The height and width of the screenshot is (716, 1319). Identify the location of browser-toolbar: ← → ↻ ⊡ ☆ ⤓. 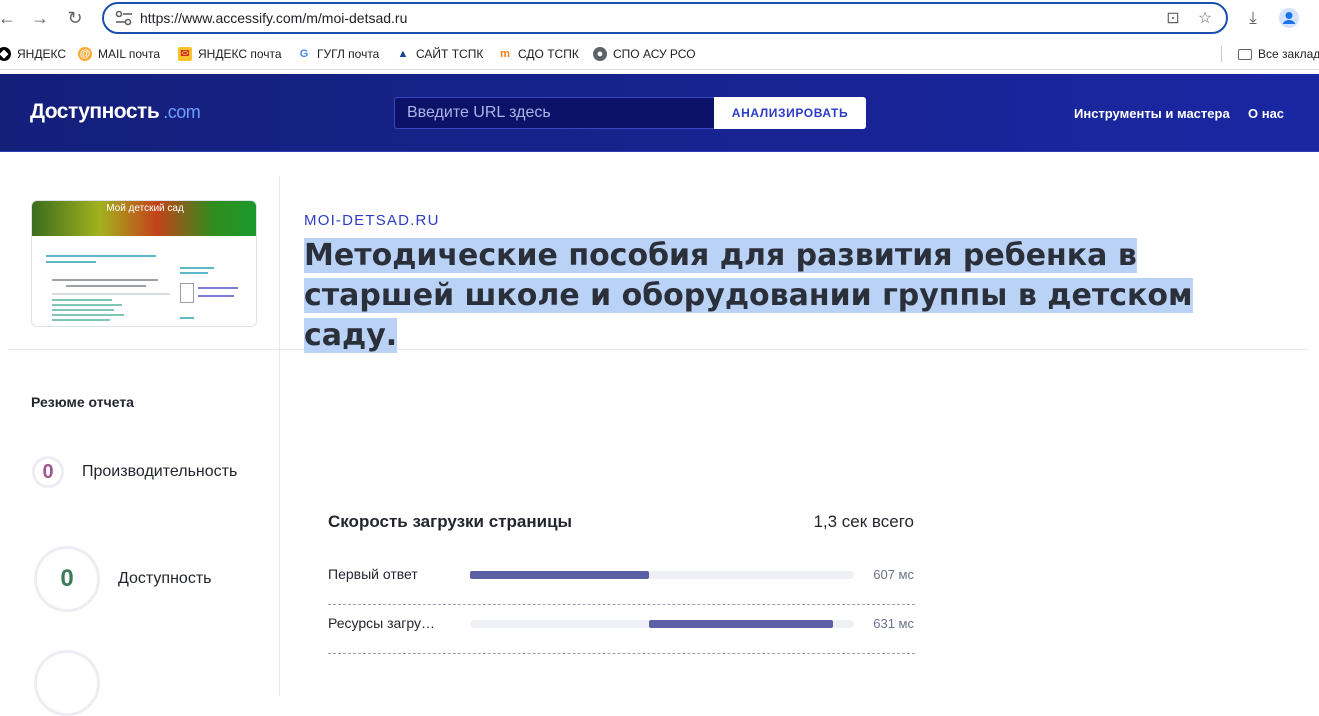
(659, 19).